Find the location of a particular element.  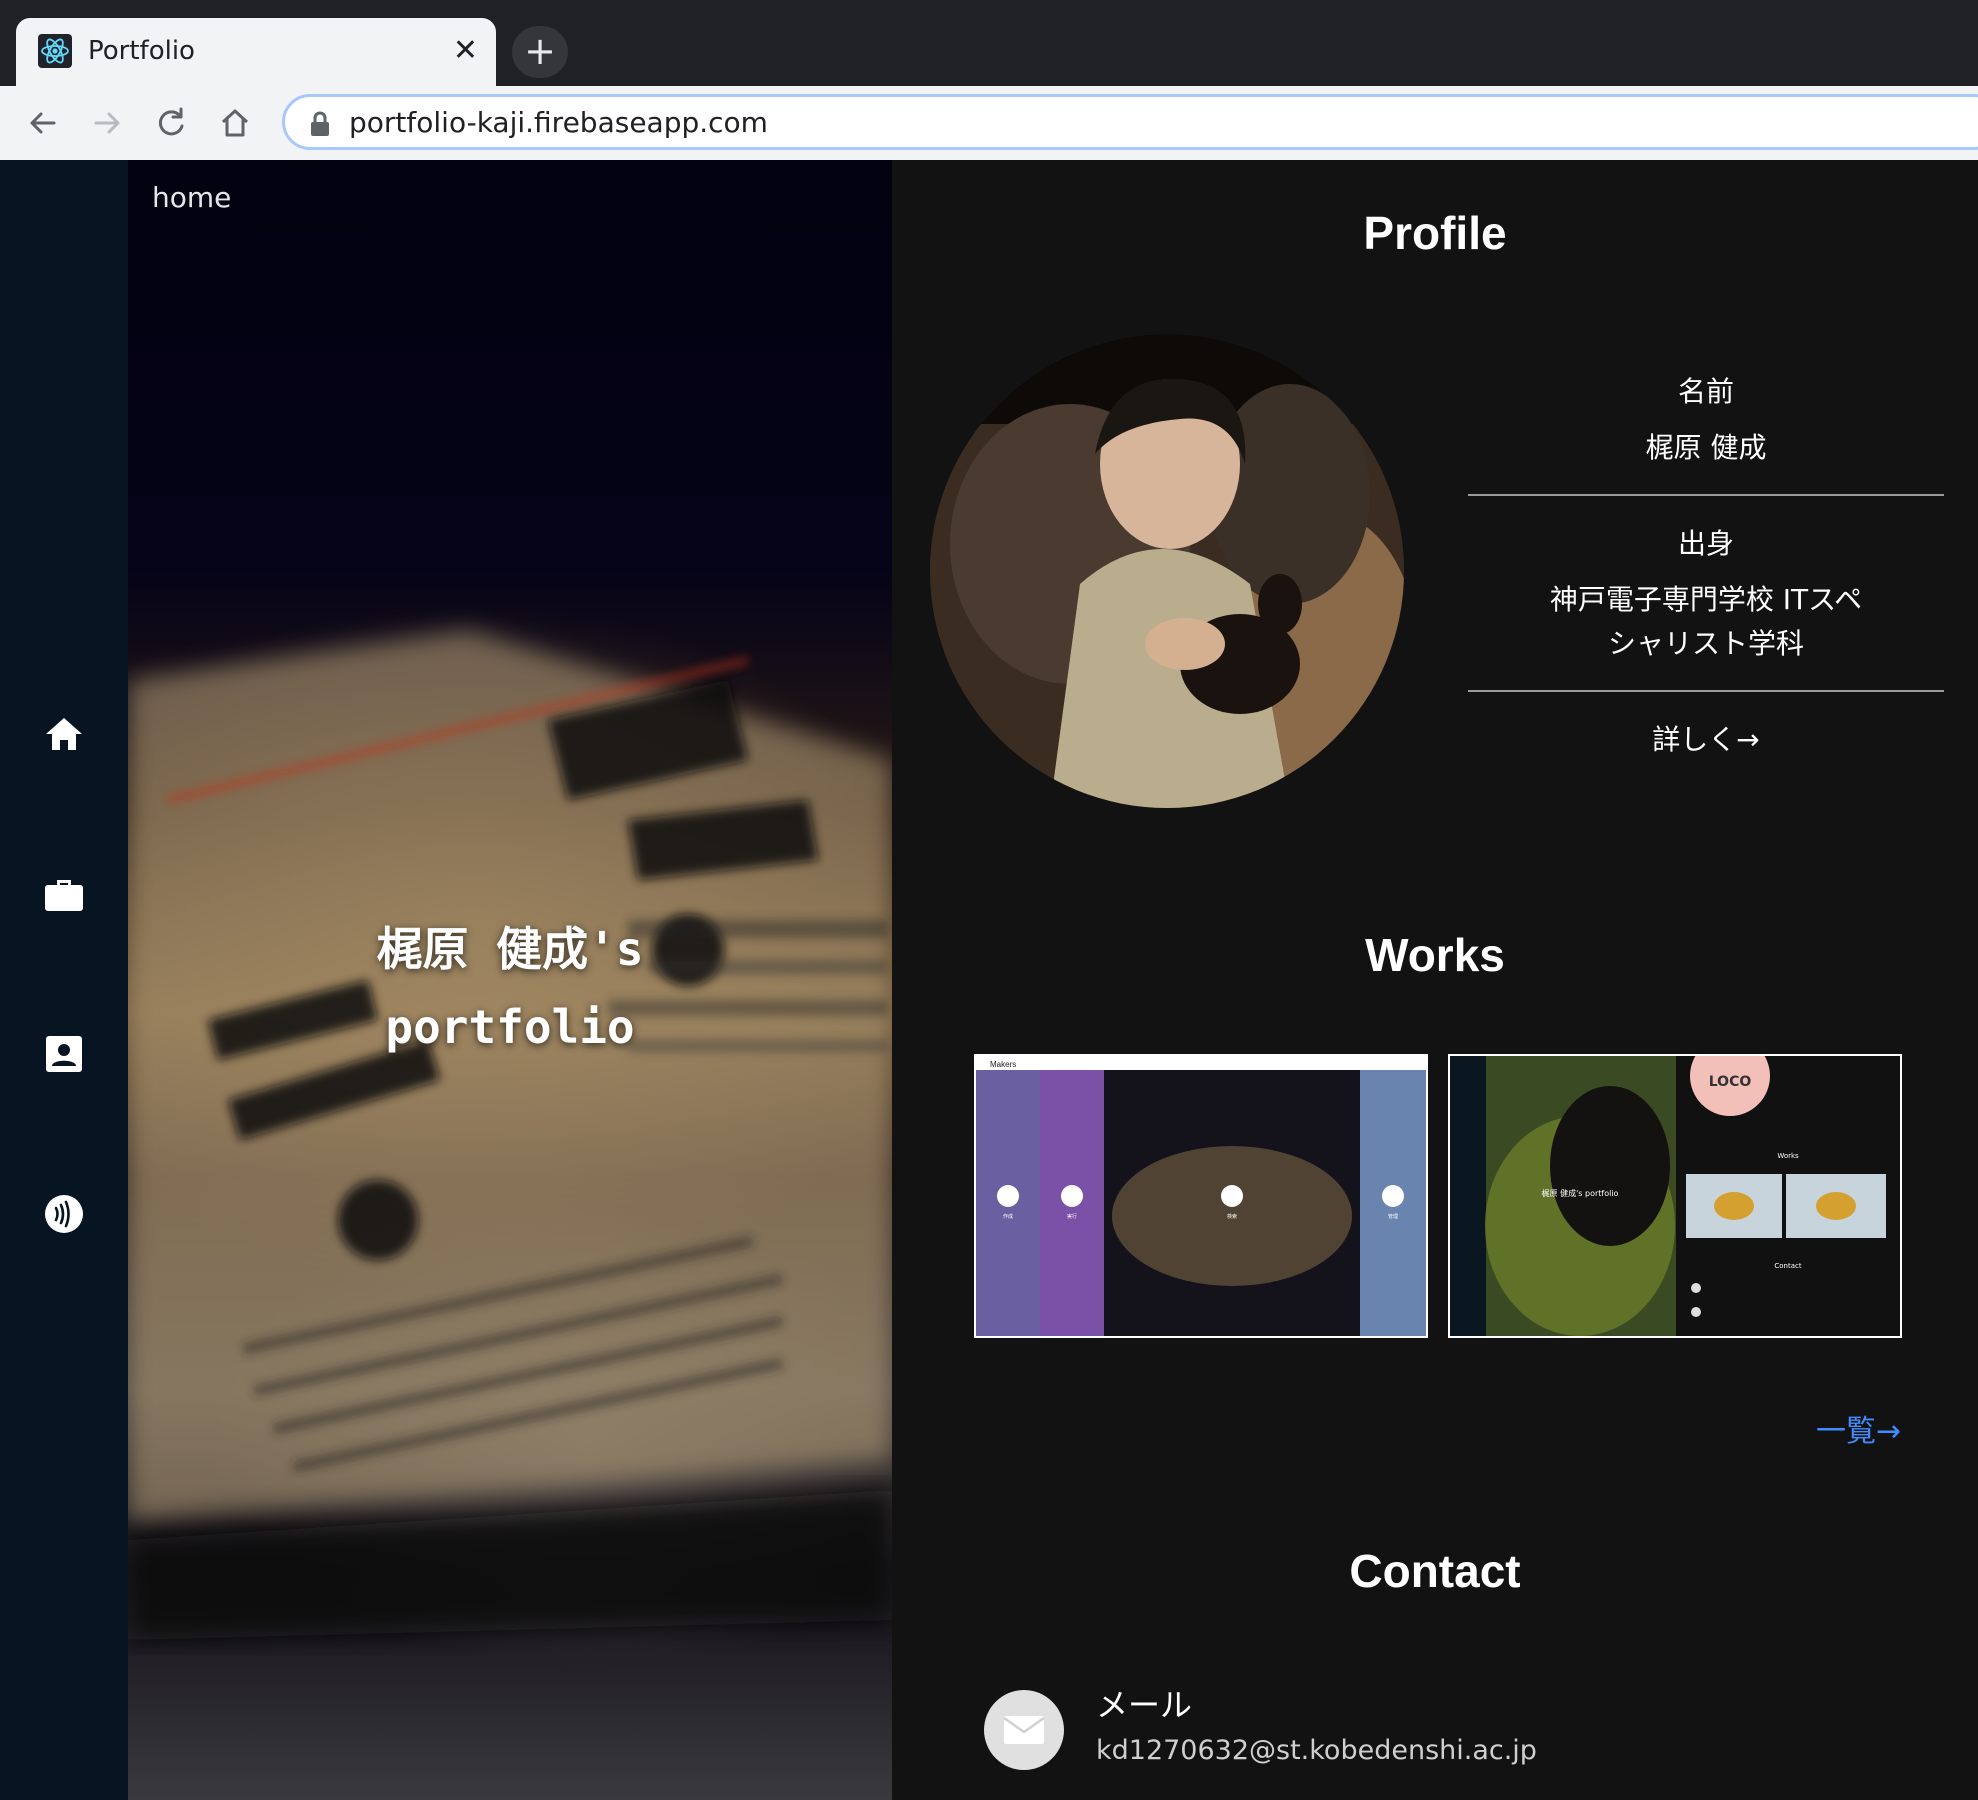

browser-tab-bar: Portfolio ✕ + is located at coordinates (989, 43).